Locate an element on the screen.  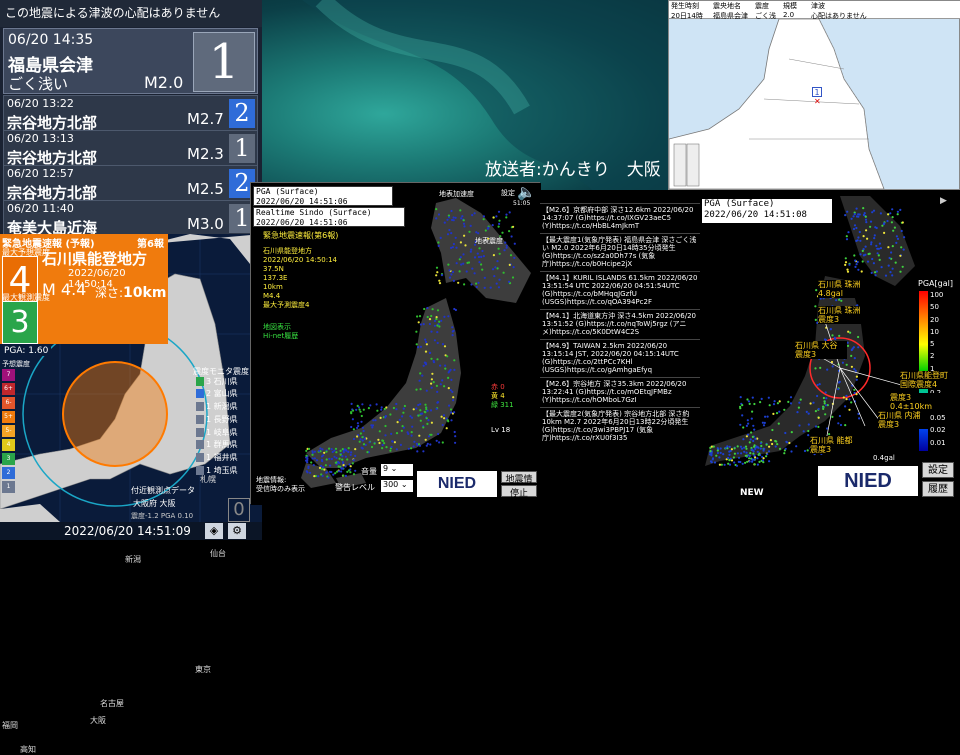
pga-gauge: 0.4gal is located at coordinates (884, 458).